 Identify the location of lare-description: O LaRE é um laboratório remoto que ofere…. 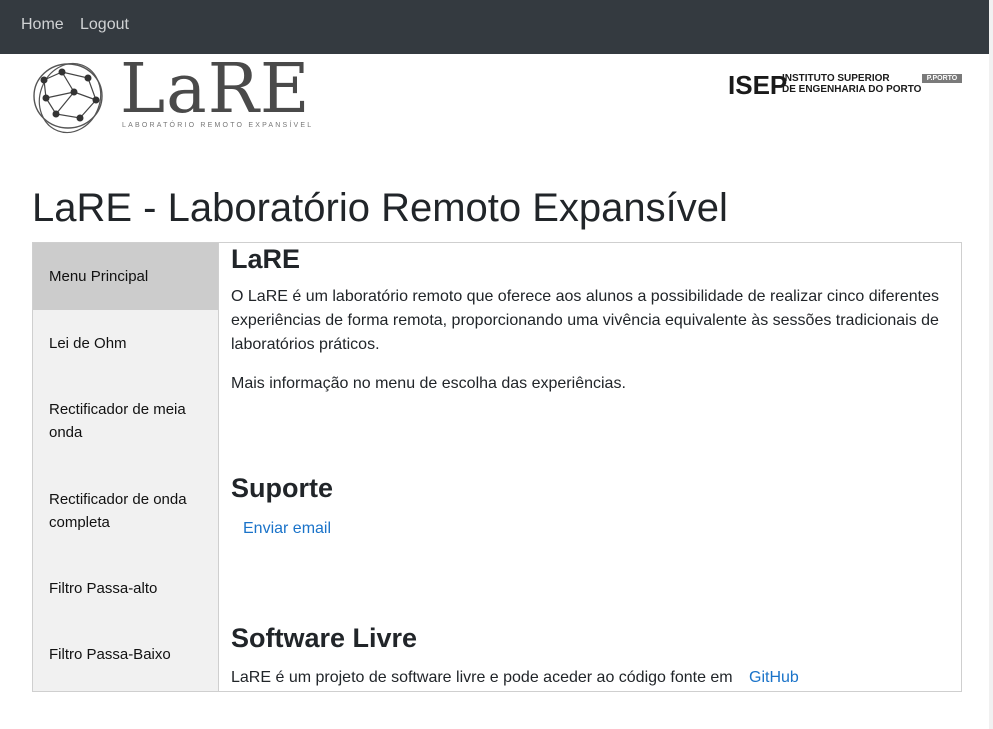
(585, 320).